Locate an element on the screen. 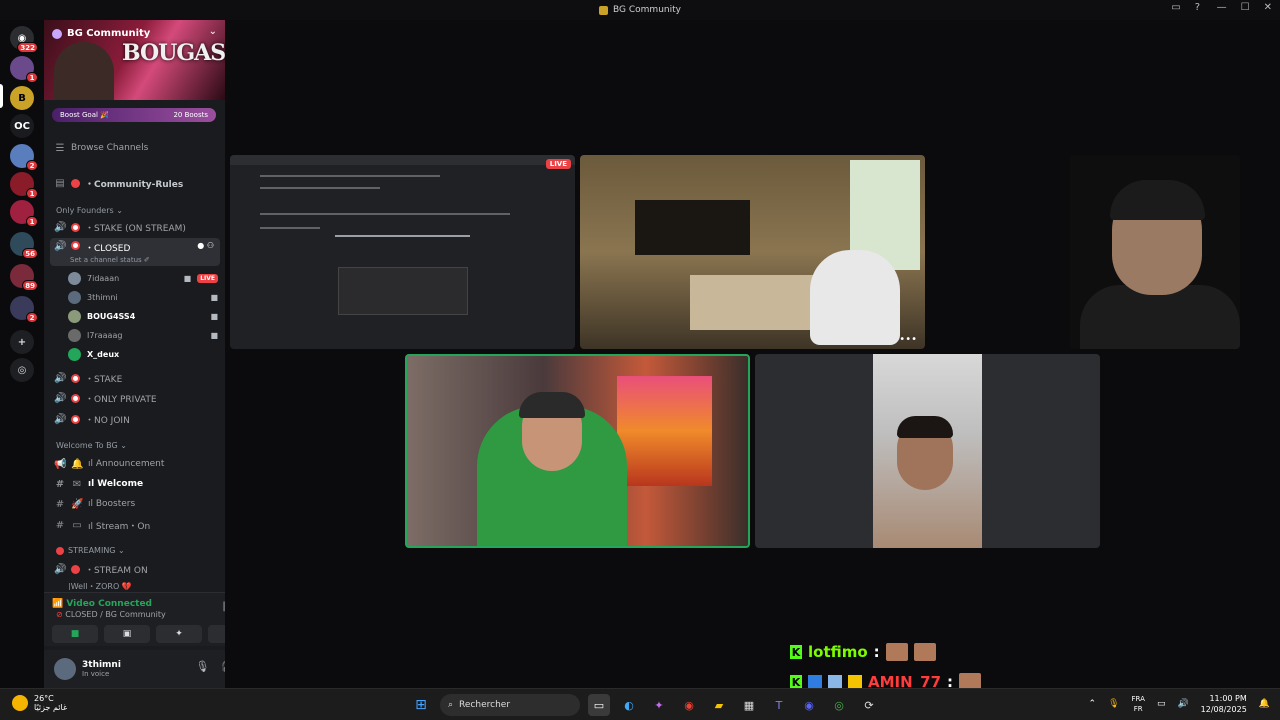  user-status: In voice is located at coordinates (96, 674).